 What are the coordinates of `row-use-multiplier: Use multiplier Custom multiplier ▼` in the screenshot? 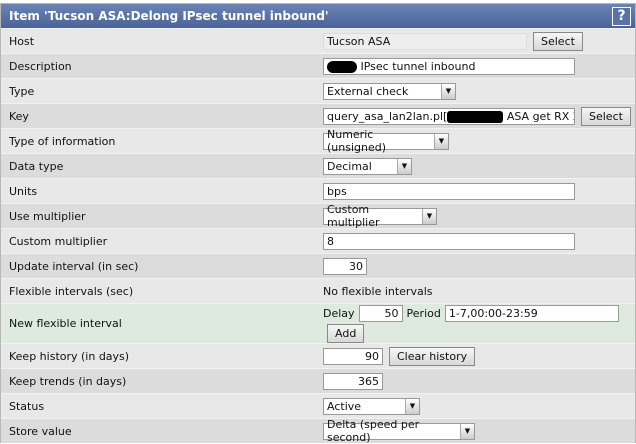 It's located at (318, 216).